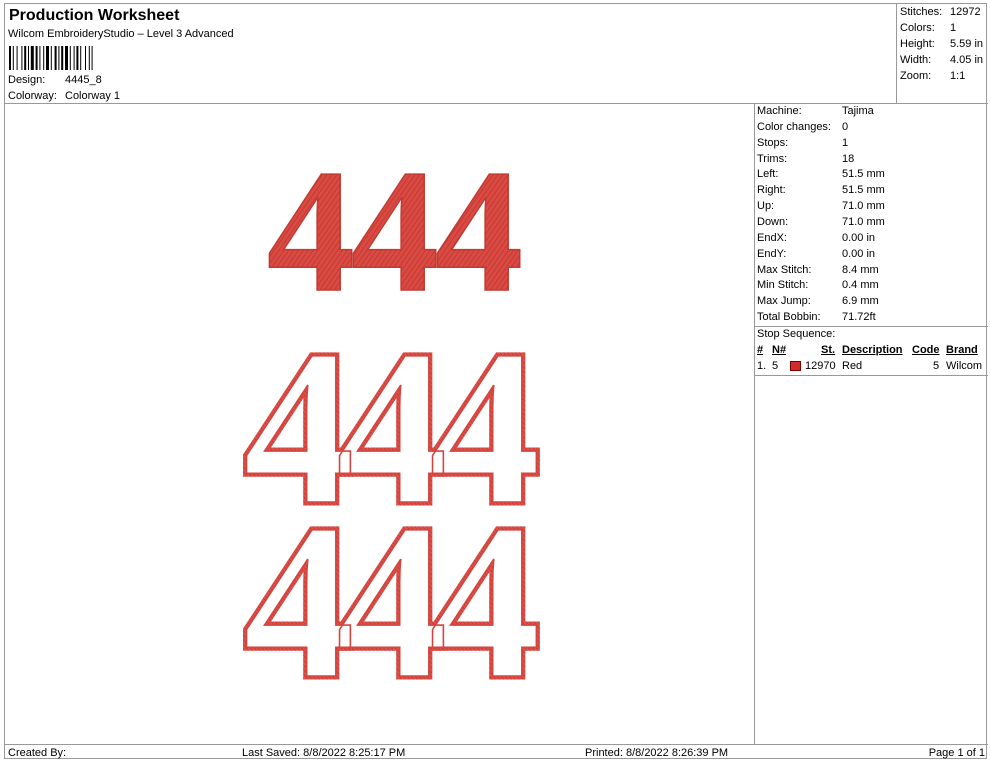 This screenshot has width=990, height=762. What do you see at coordinates (956, 753) in the screenshot?
I see `page-number: Page 1 of 1` at bounding box center [956, 753].